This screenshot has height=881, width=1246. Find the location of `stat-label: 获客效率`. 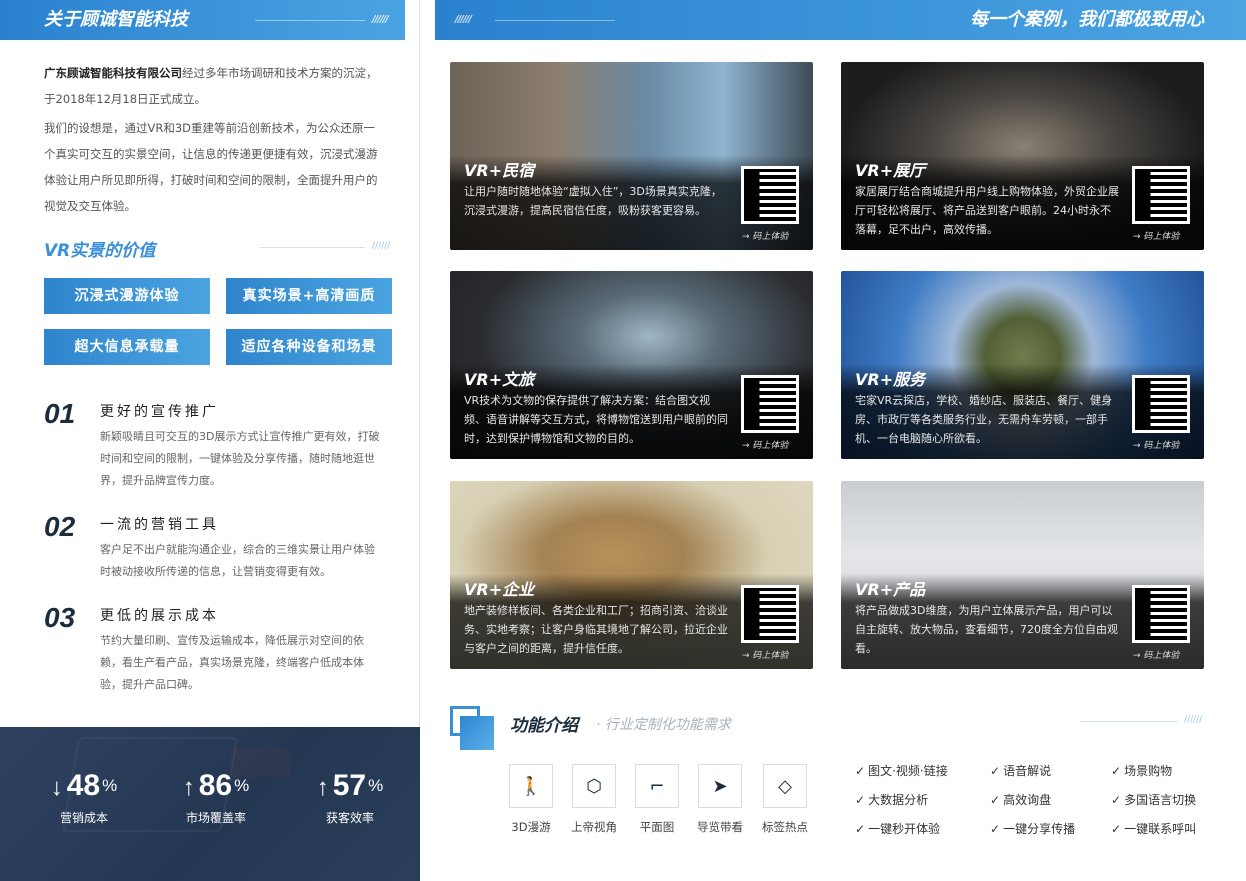

stat-label: 获客效率 is located at coordinates (349, 818).